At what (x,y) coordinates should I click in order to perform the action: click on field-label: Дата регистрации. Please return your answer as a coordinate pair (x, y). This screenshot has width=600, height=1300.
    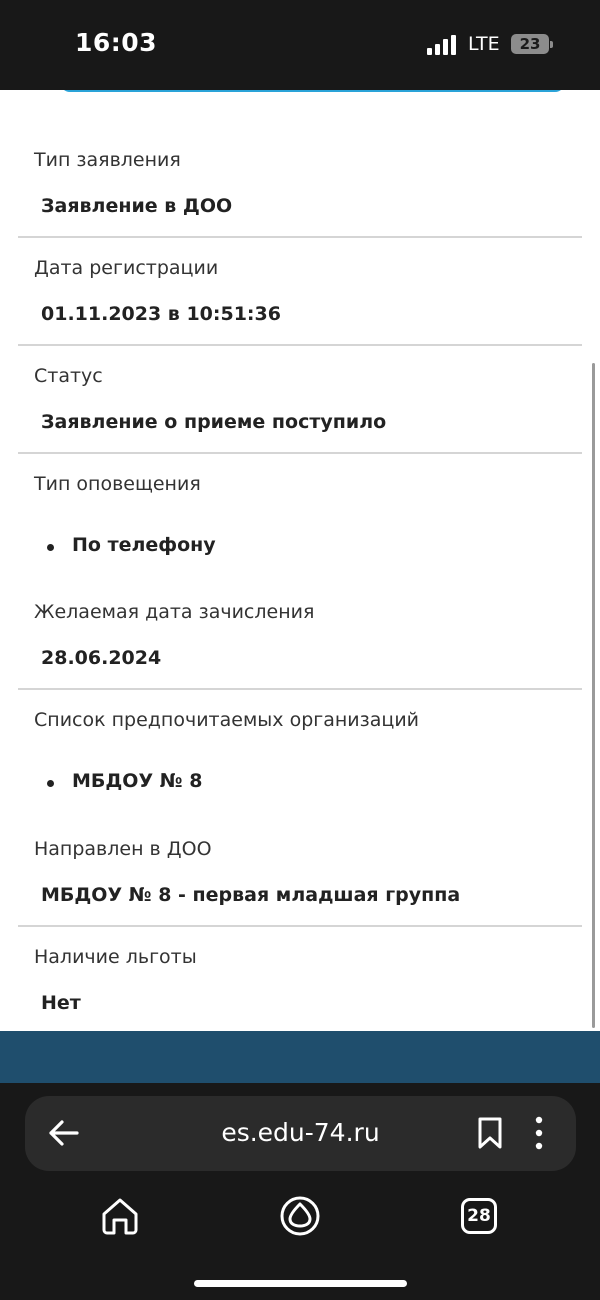
    Looking at the image, I should click on (126, 268).